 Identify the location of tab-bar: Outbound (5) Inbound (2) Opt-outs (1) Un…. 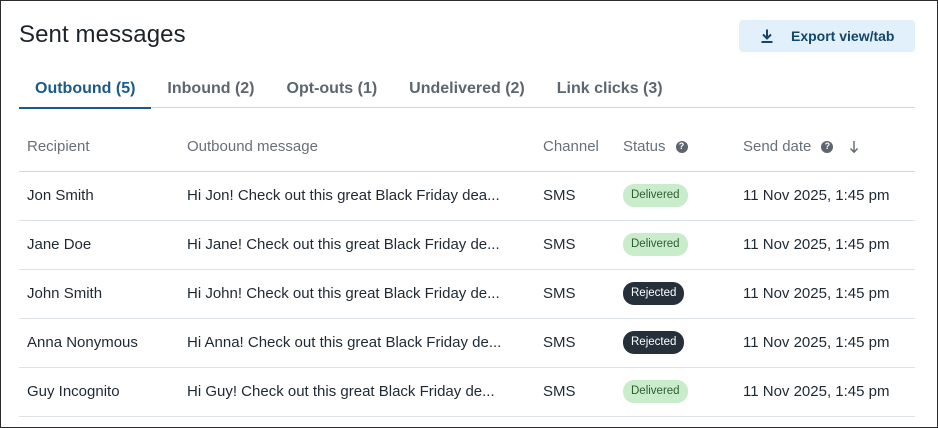
(467, 89).